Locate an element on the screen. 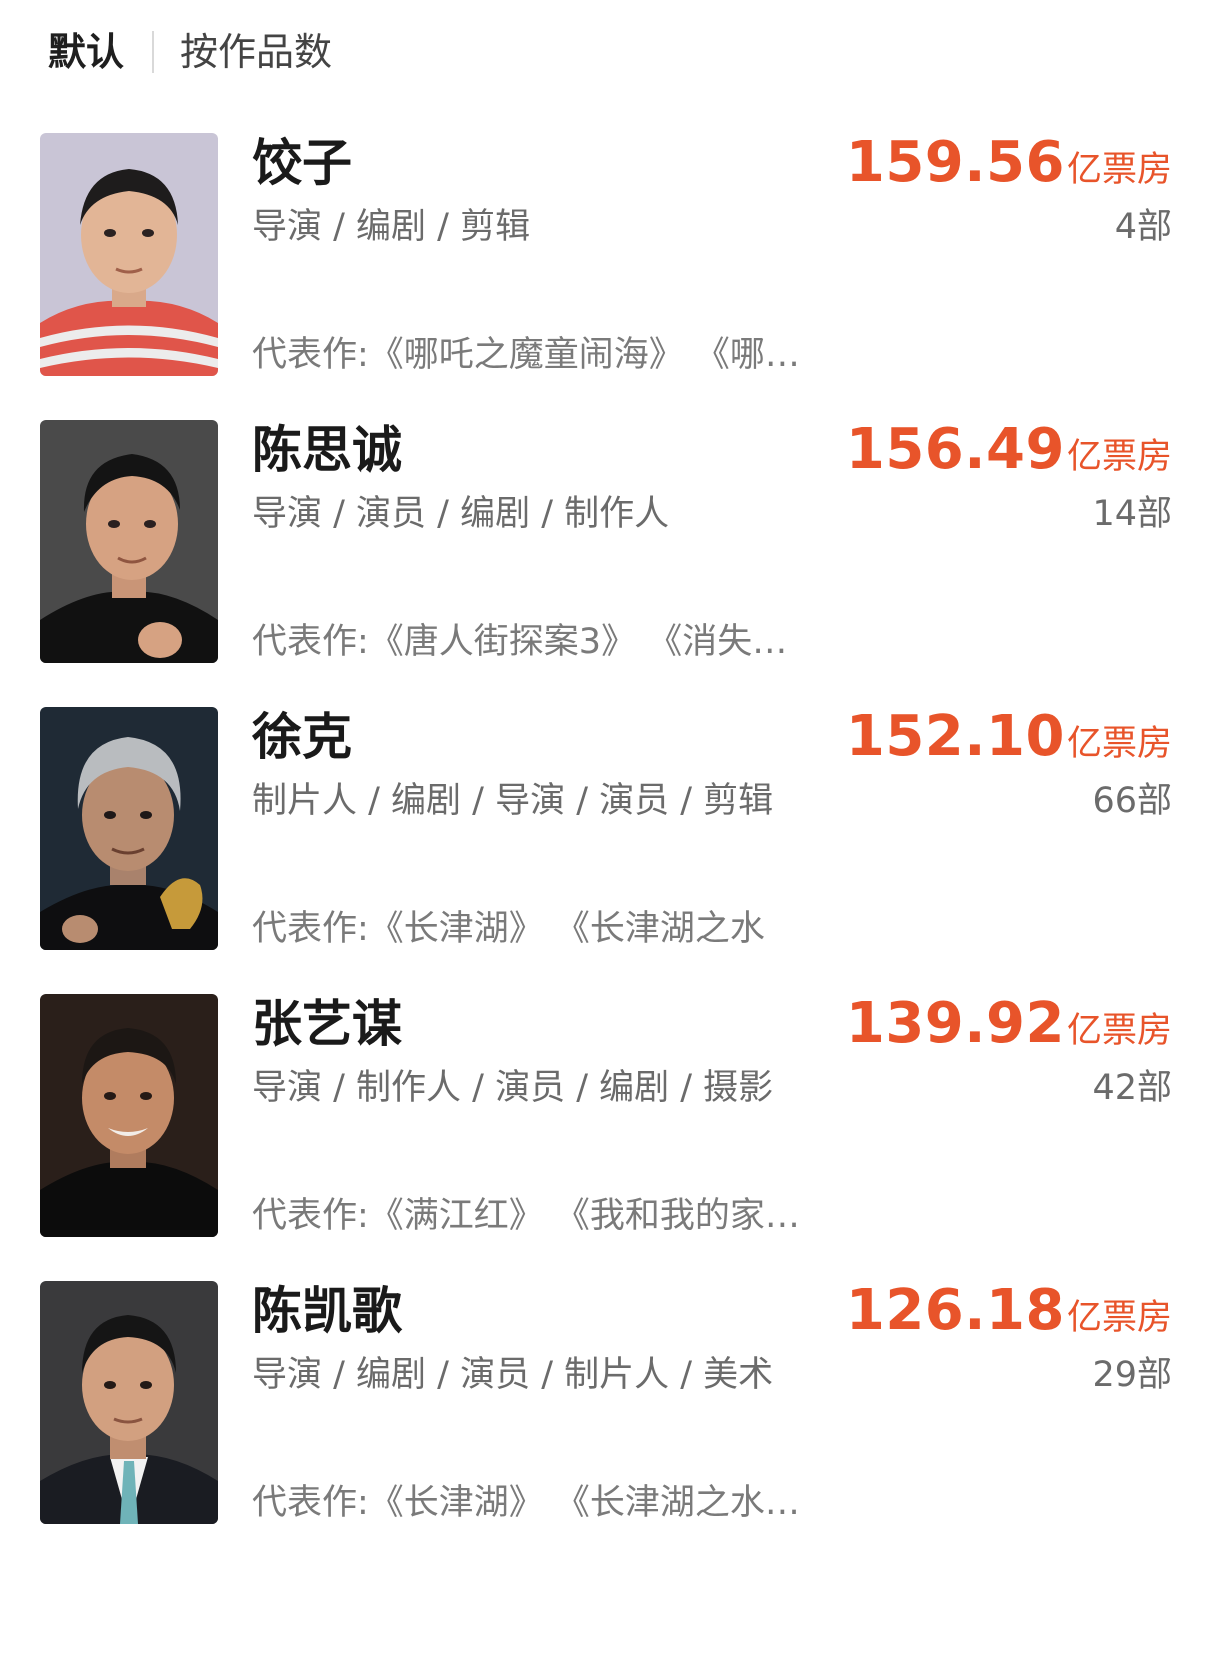  box-office-value: 159.56 is located at coordinates (955, 162).